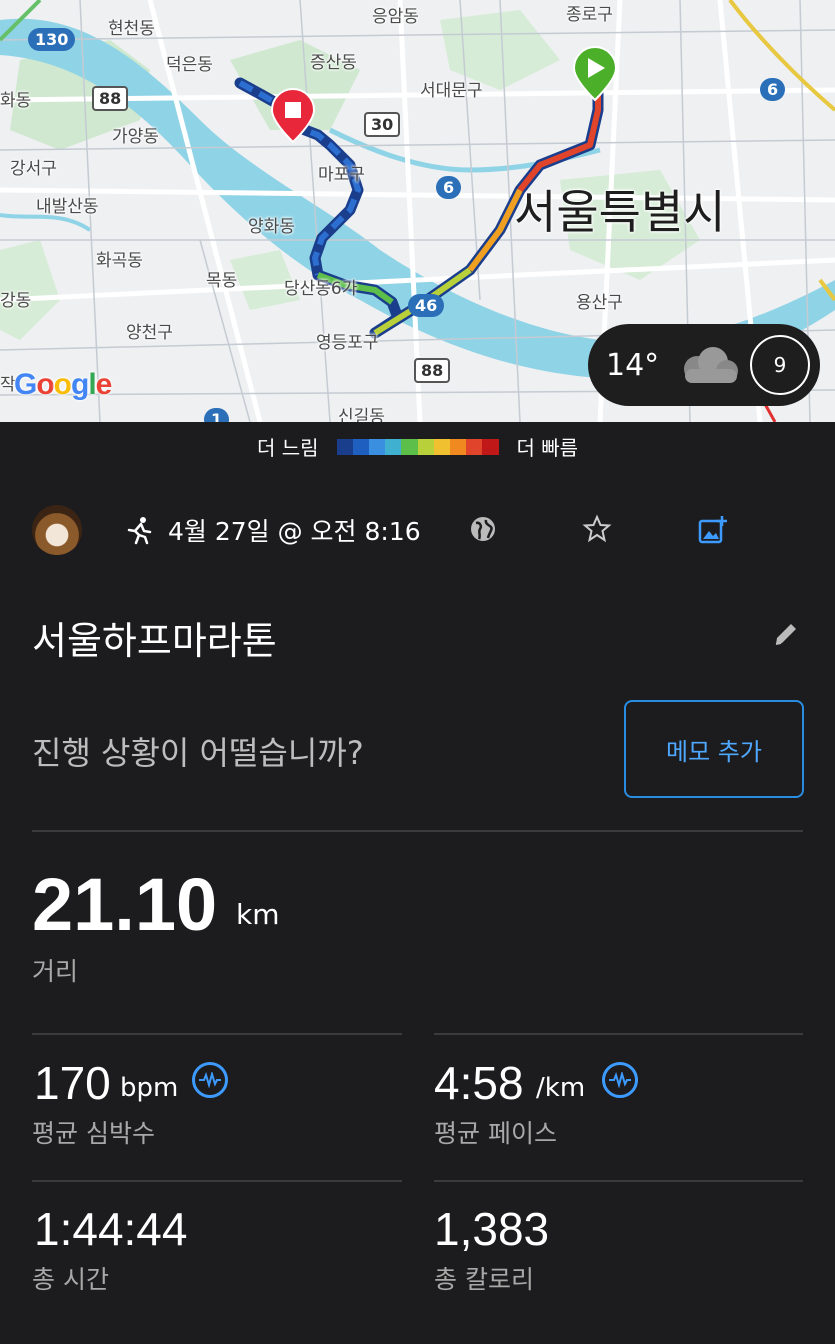  I want to click on distance-label: 거리, so click(55, 971).